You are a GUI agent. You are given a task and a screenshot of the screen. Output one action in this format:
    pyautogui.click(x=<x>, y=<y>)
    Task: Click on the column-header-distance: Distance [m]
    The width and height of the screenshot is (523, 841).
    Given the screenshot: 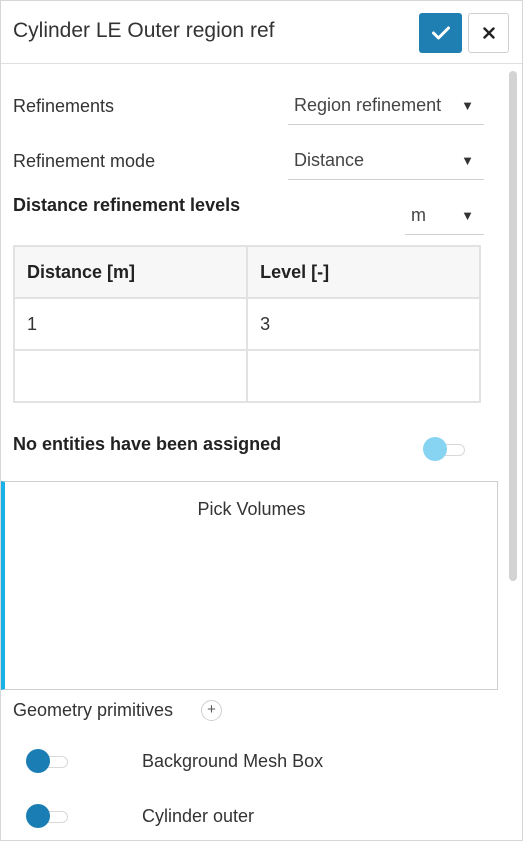 What is the action you would take?
    pyautogui.click(x=130, y=272)
    